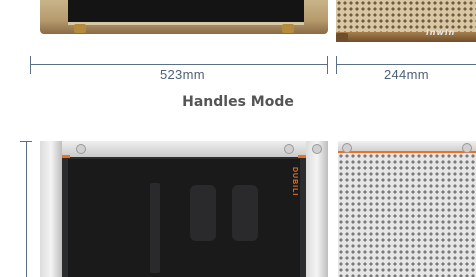 The width and height of the screenshot is (476, 277). I want to click on dimension-tick-middle-right, so click(336, 65).